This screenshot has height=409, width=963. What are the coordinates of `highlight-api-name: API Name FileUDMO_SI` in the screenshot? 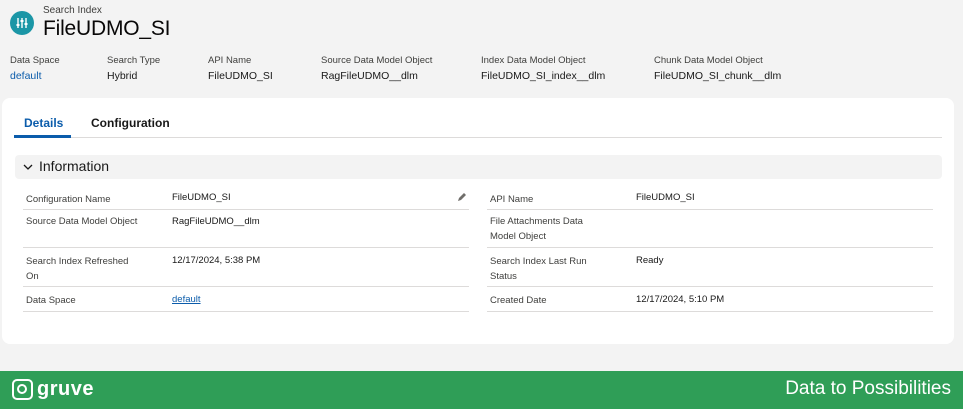 It's located at (240, 68).